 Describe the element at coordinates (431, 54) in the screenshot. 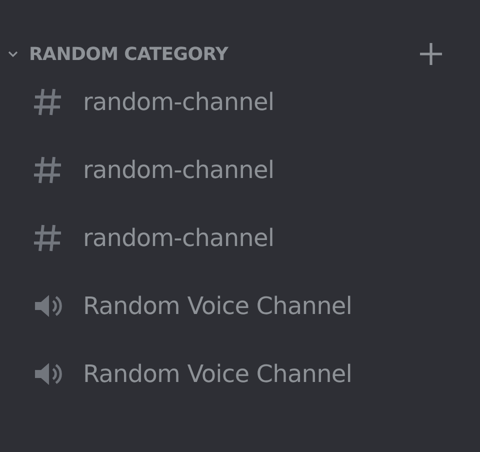

I see `add-icon` at that location.